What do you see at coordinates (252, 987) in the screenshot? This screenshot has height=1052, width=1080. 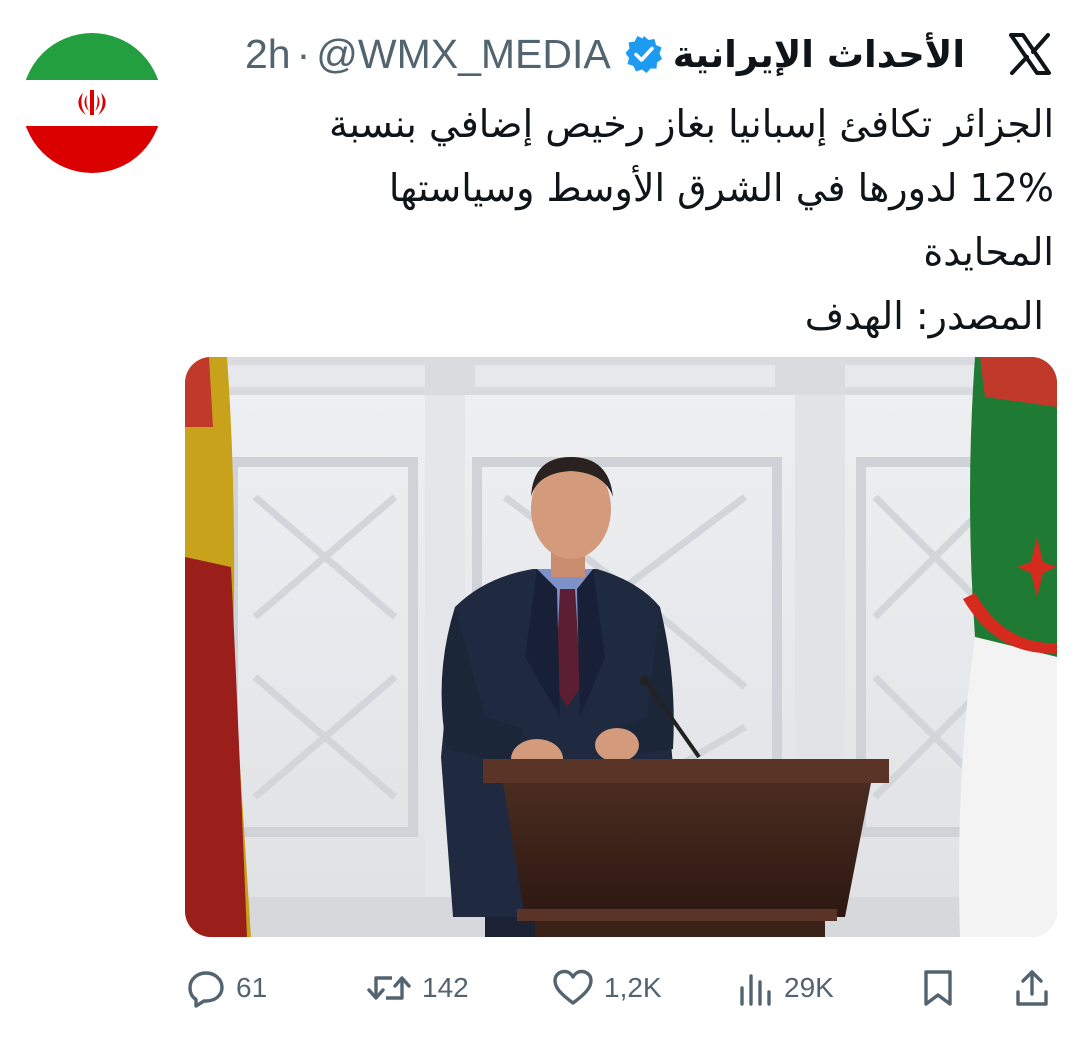 I see `reply-count: 61` at bounding box center [252, 987].